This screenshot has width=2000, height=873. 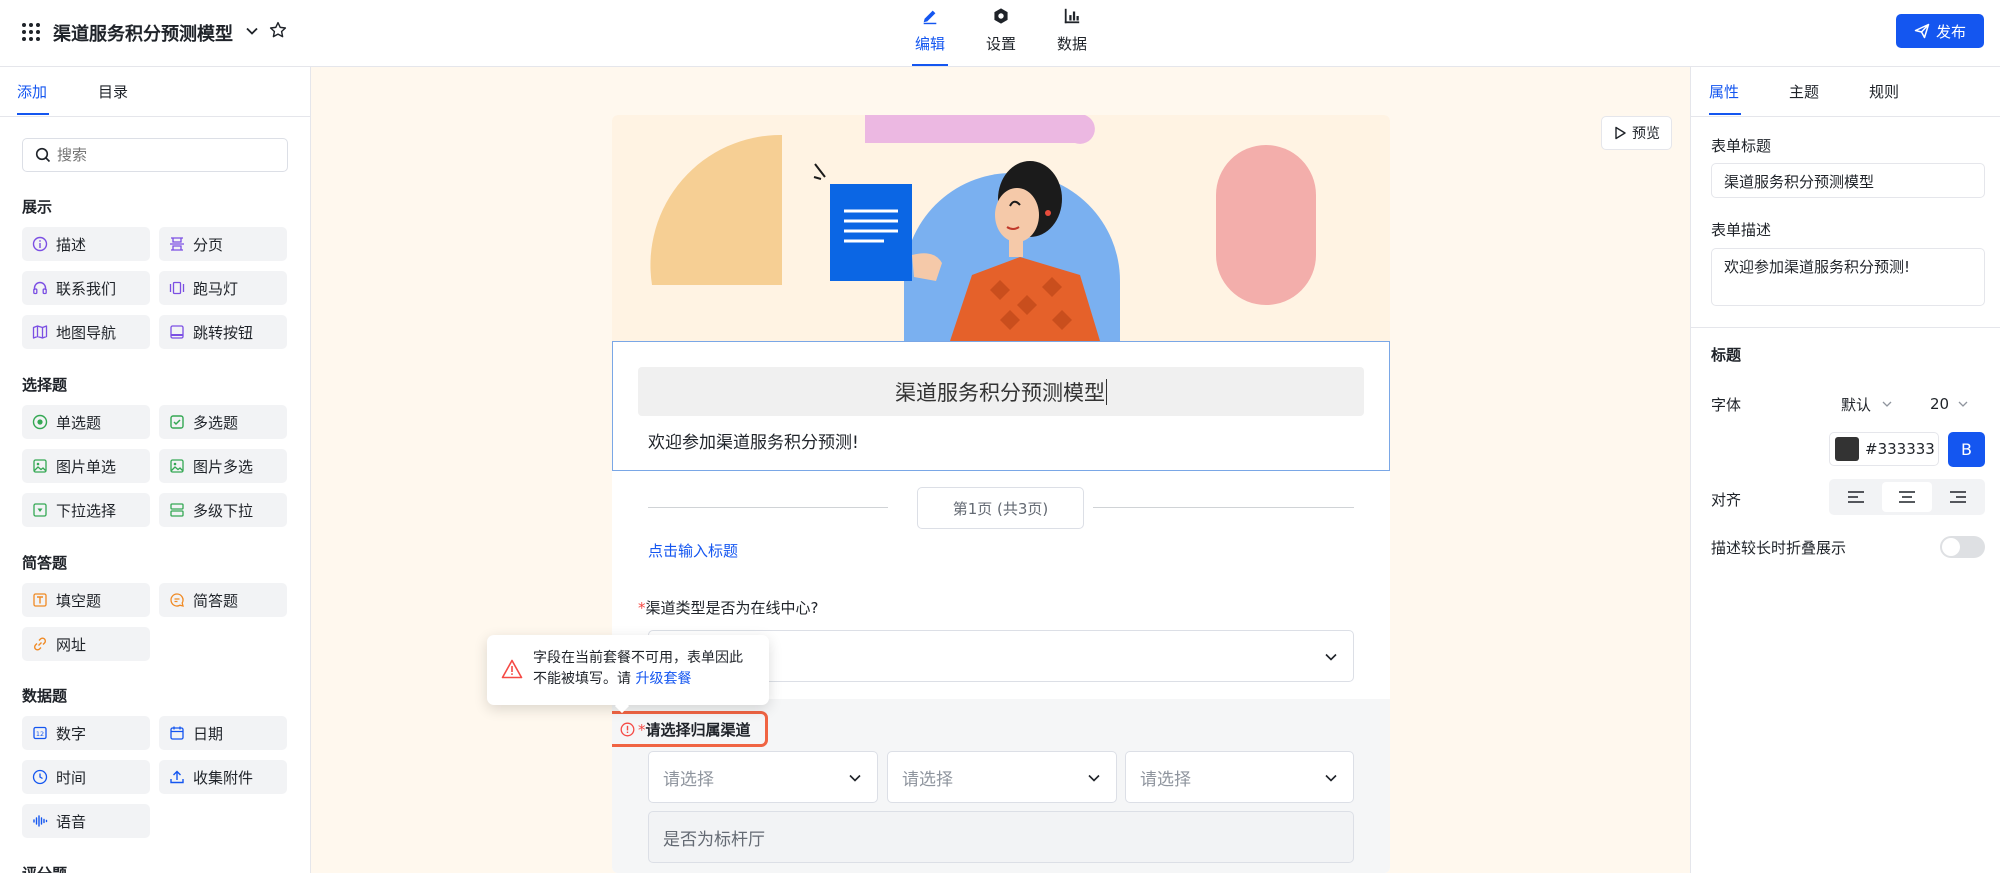 What do you see at coordinates (732, 608) in the screenshot?
I see `question-1-text: 渠道类型是否为在线中心?` at bounding box center [732, 608].